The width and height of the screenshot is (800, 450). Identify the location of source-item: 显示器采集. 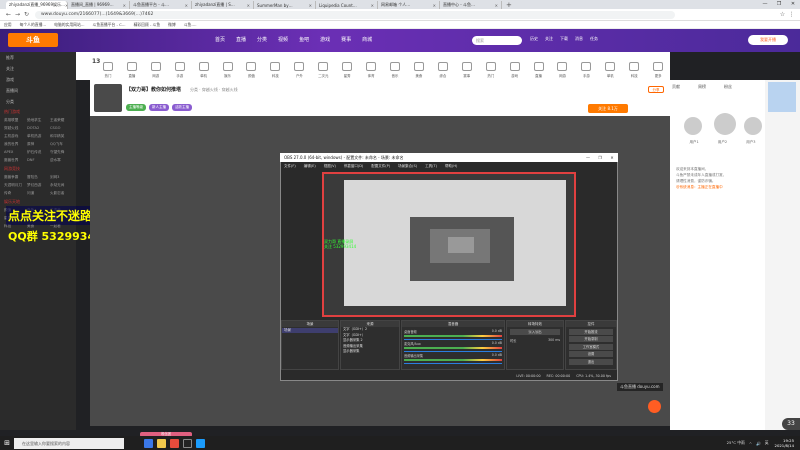
(370, 352).